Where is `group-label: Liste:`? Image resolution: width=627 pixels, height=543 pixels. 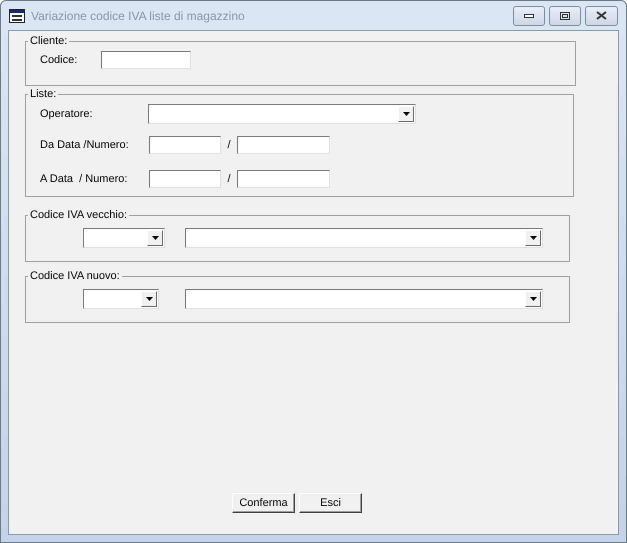
group-label: Liste: is located at coordinates (43, 94).